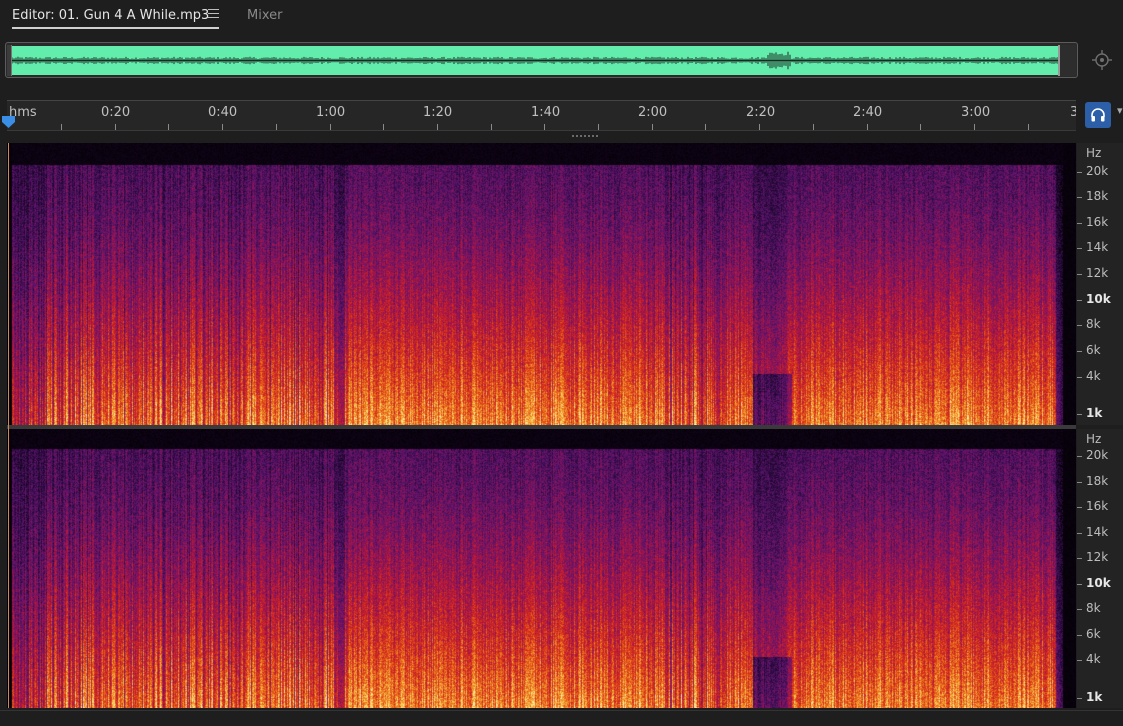 This screenshot has height=726, width=1123. What do you see at coordinates (110, 16) in the screenshot?
I see `tab-editor: Editor: 01. Gun 4 A While.mp3` at bounding box center [110, 16].